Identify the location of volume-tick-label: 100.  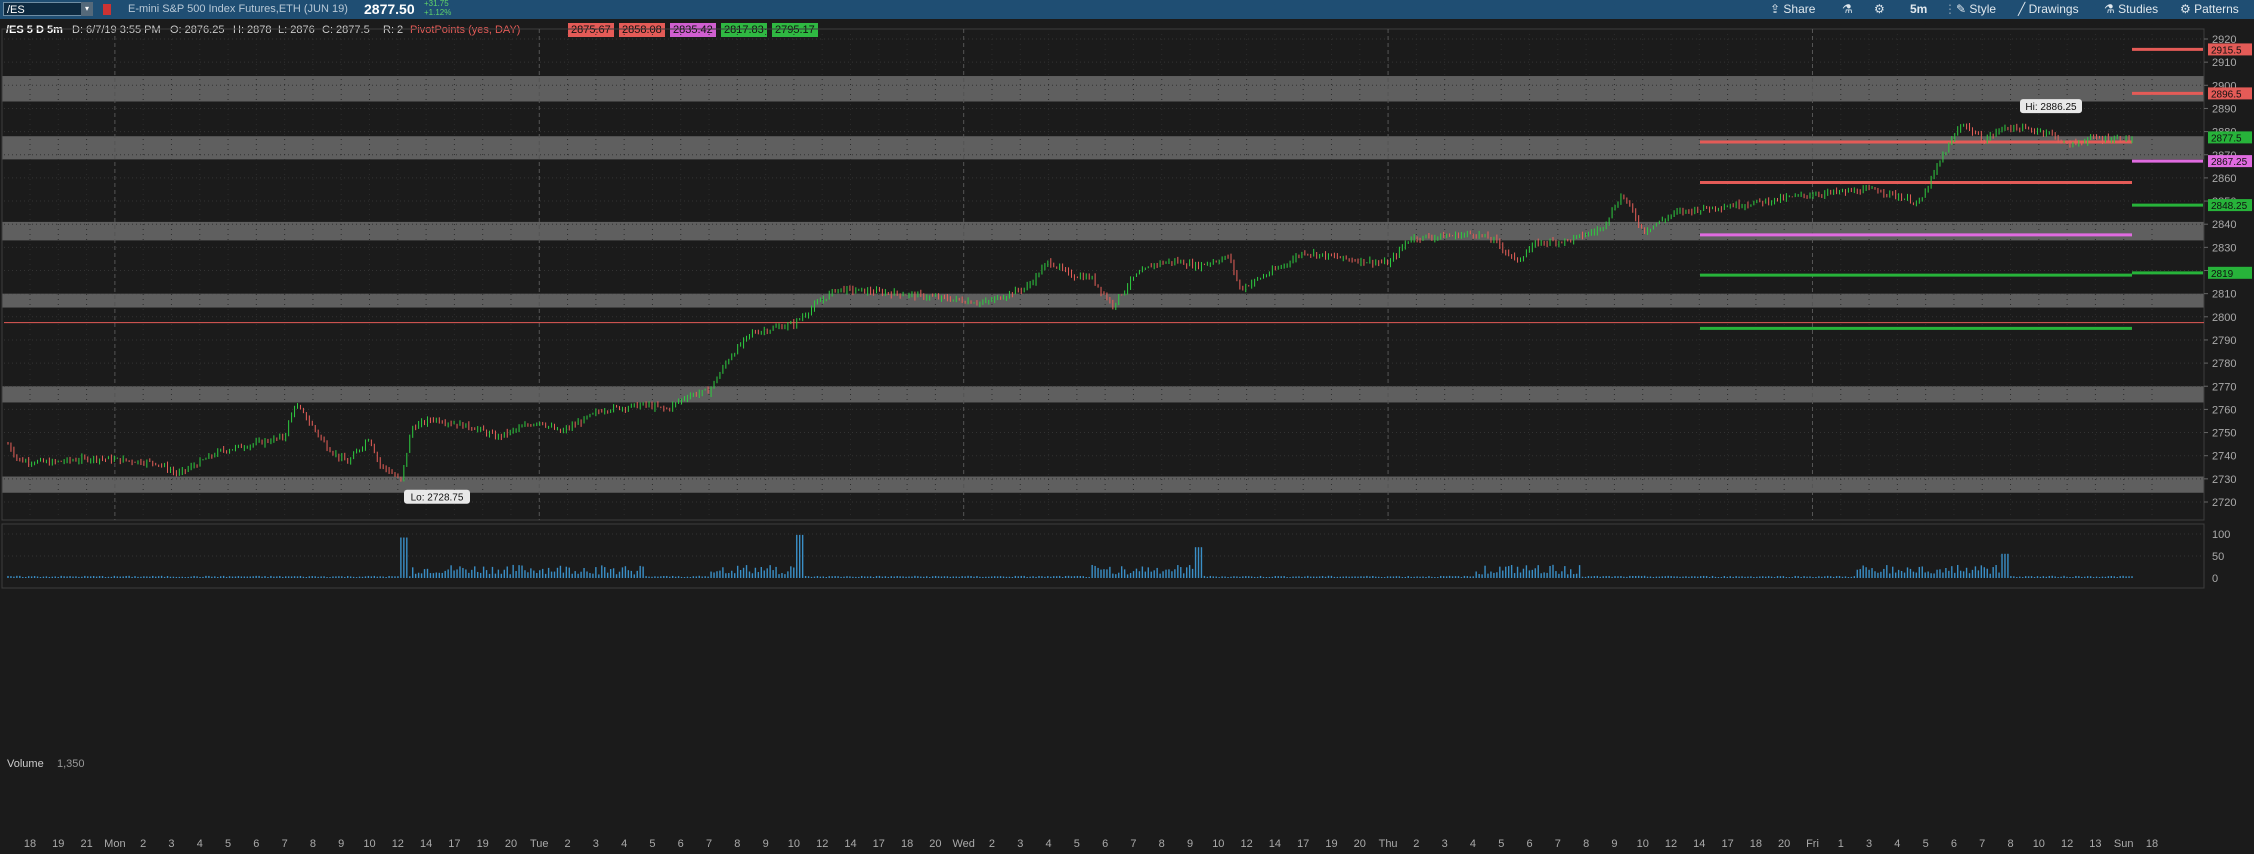
(2221, 535).